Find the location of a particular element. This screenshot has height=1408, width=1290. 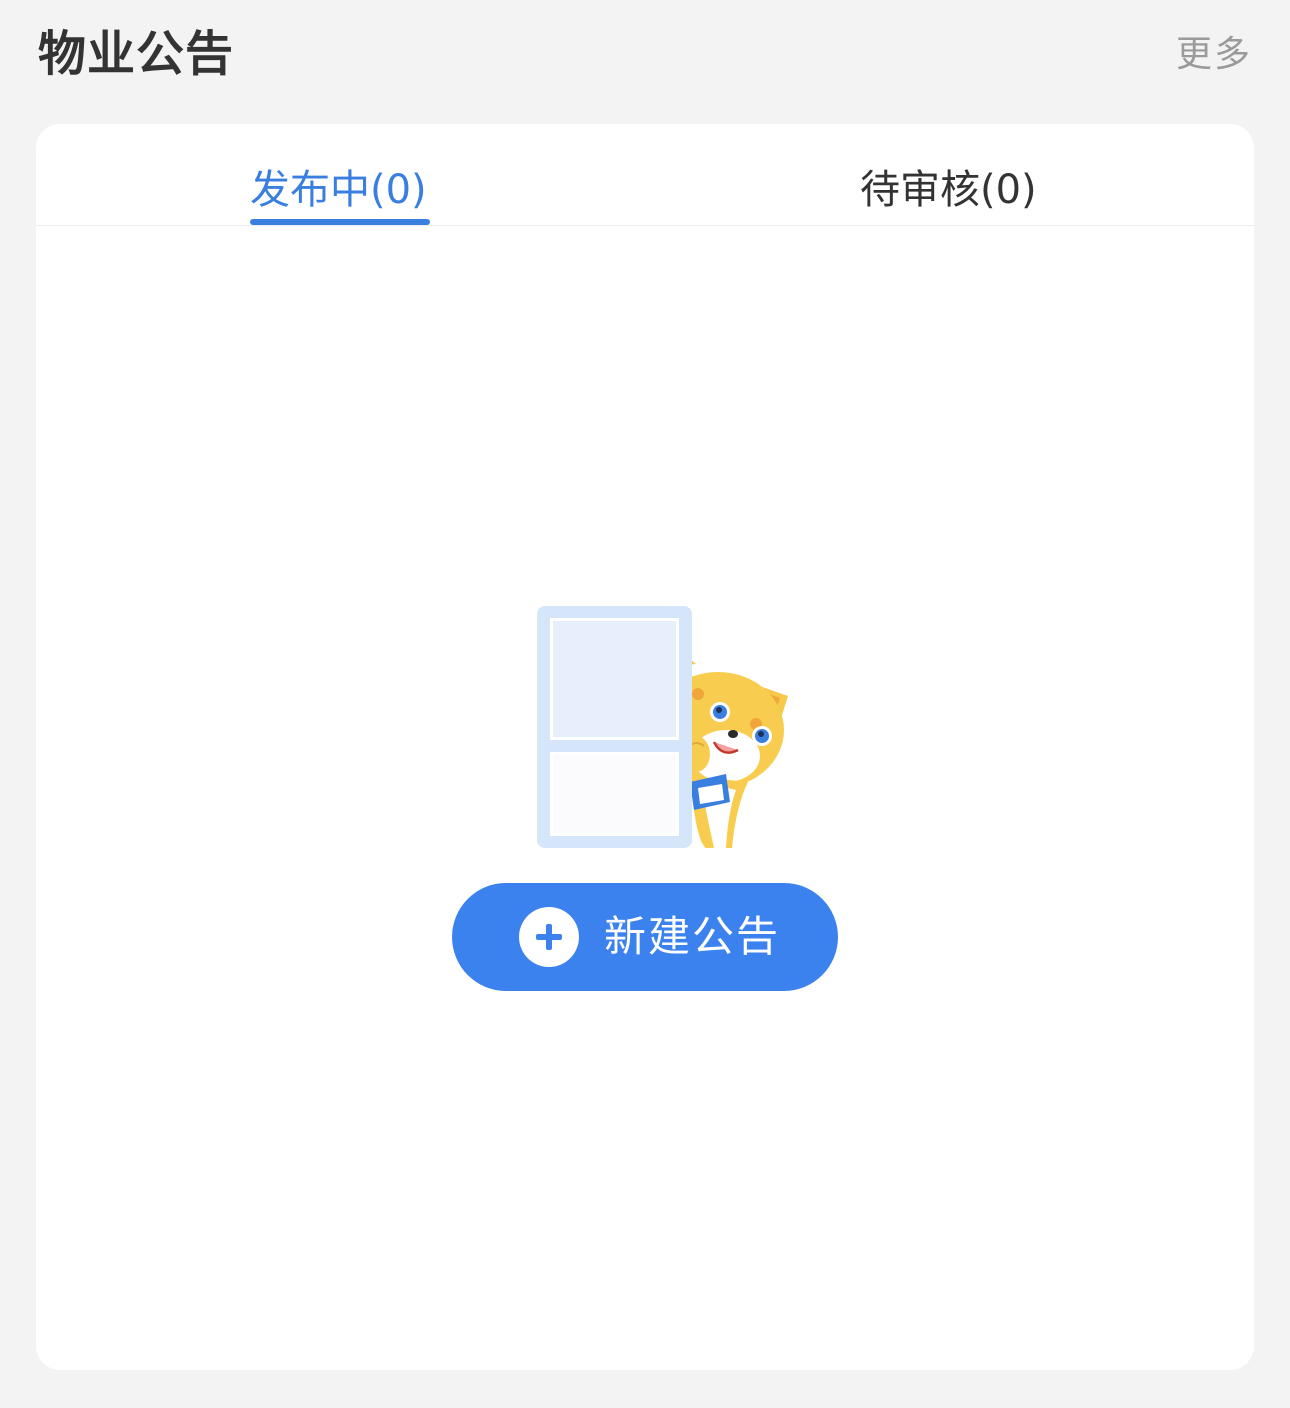

more-link: 更多 is located at coordinates (1214, 55).